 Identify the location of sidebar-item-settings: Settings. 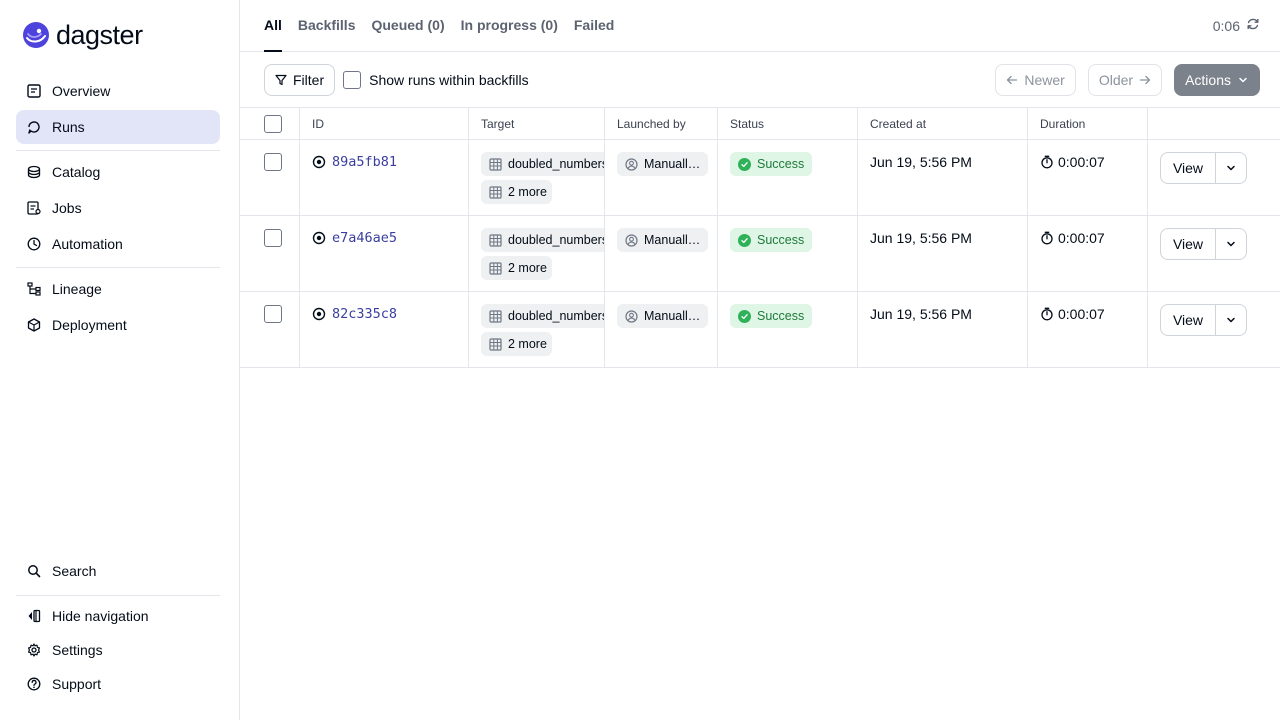
(118, 650).